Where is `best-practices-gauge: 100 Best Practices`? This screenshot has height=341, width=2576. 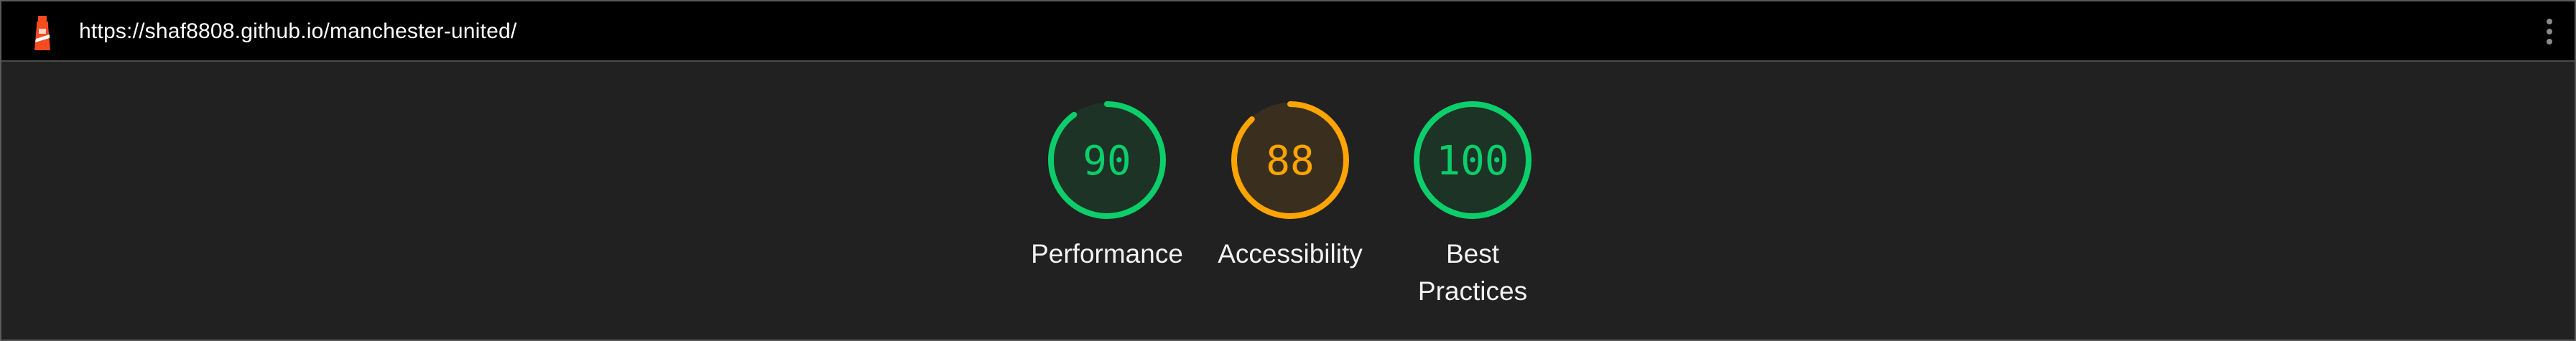 best-practices-gauge: 100 Best Practices is located at coordinates (1472, 204).